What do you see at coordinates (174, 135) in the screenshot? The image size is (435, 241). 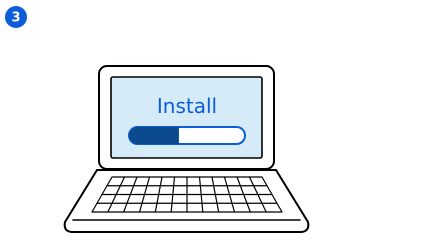 I see `progress-fill-end` at bounding box center [174, 135].